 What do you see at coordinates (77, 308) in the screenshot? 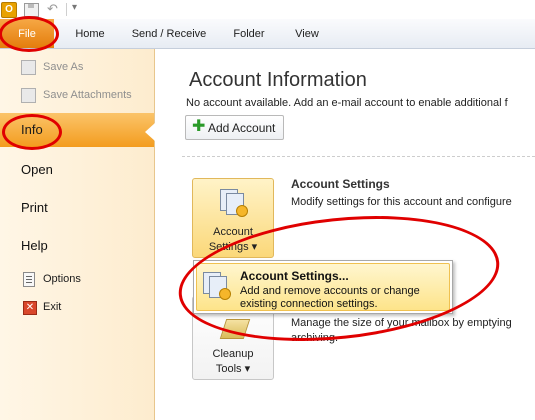
I see `exit-command: ✕ Exit` at bounding box center [77, 308].